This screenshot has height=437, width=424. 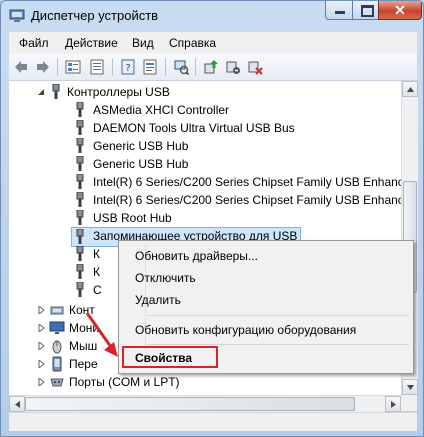 I want to click on help-icon: ?, so click(x=128, y=67).